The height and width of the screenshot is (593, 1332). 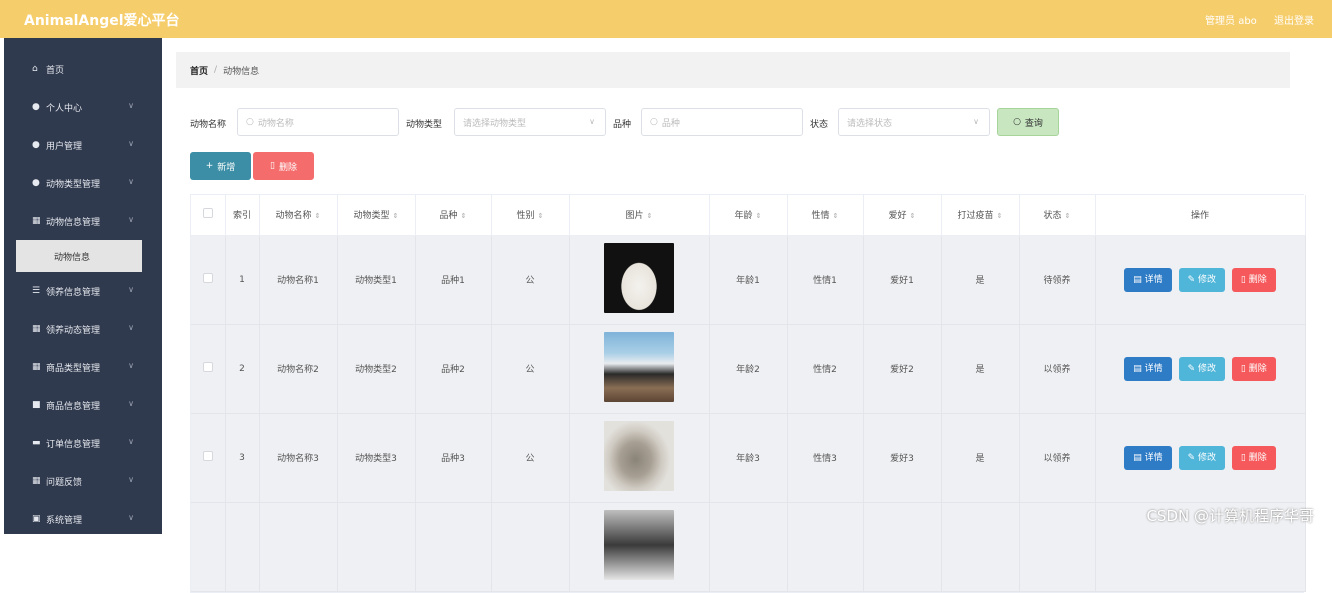 What do you see at coordinates (902, 215) in the screenshot?
I see `col-hobby: 爱好⇕` at bounding box center [902, 215].